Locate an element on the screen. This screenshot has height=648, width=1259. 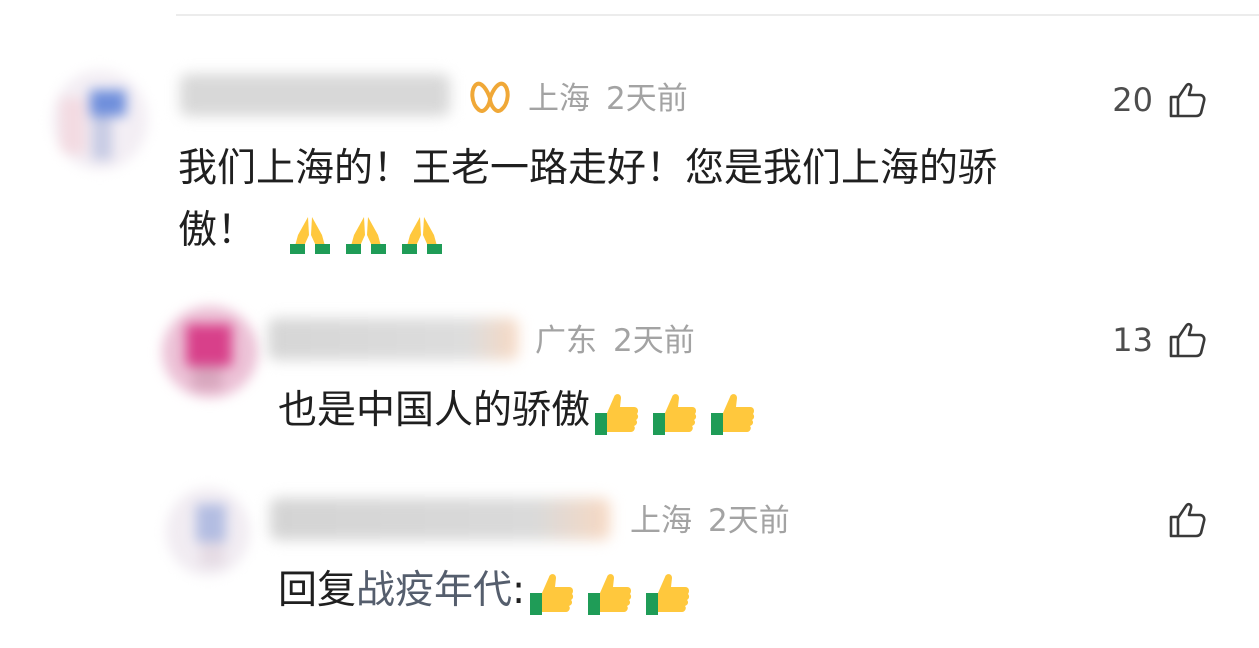
comment-text: 我们上海的！王老一路走好！您是我们上海的骄 傲！ is located at coordinates (587, 200).